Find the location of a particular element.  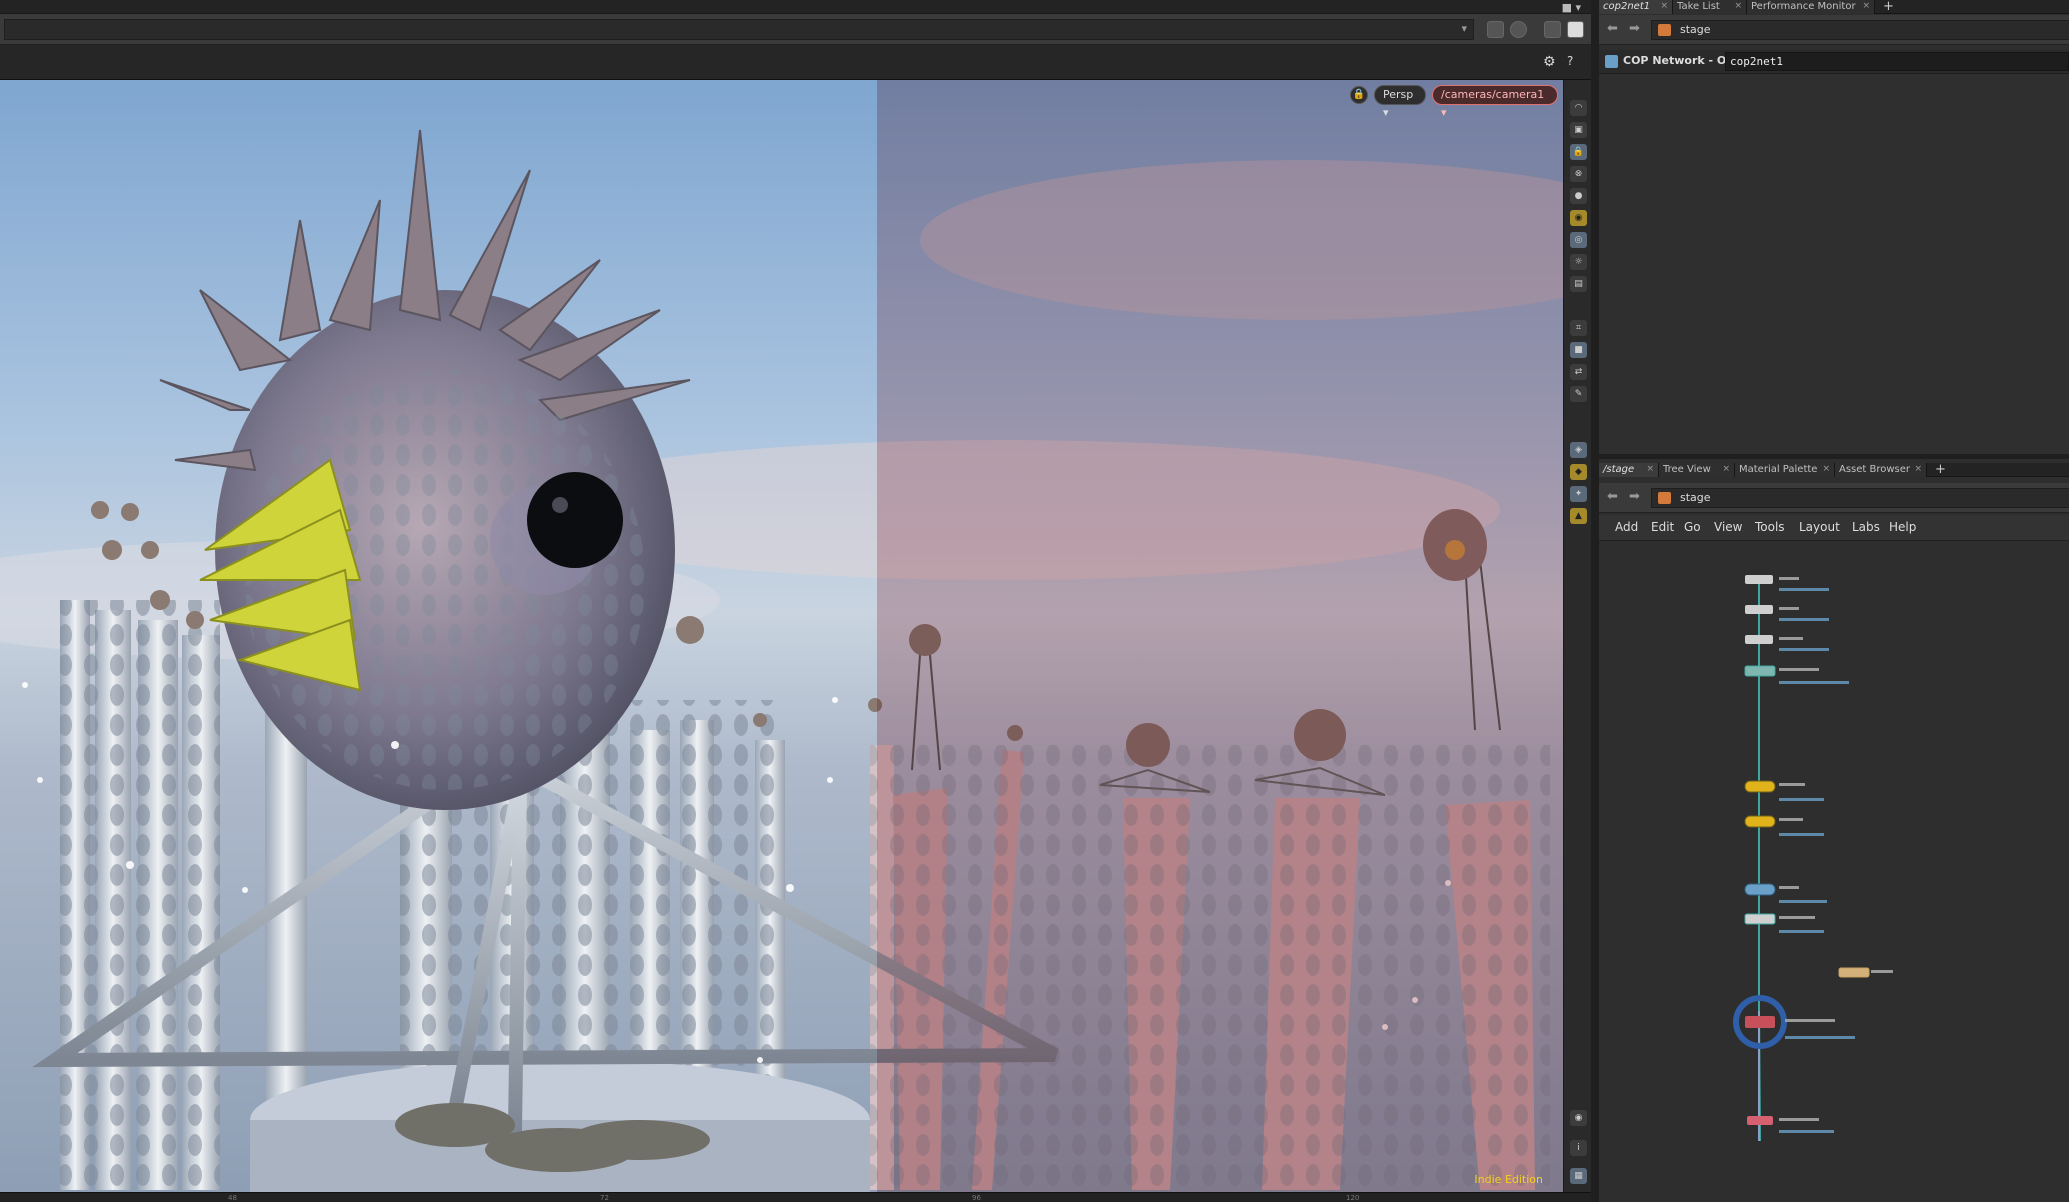

bottom-pane-navbar: ⬅ ➡ stage is located at coordinates (1834, 498).